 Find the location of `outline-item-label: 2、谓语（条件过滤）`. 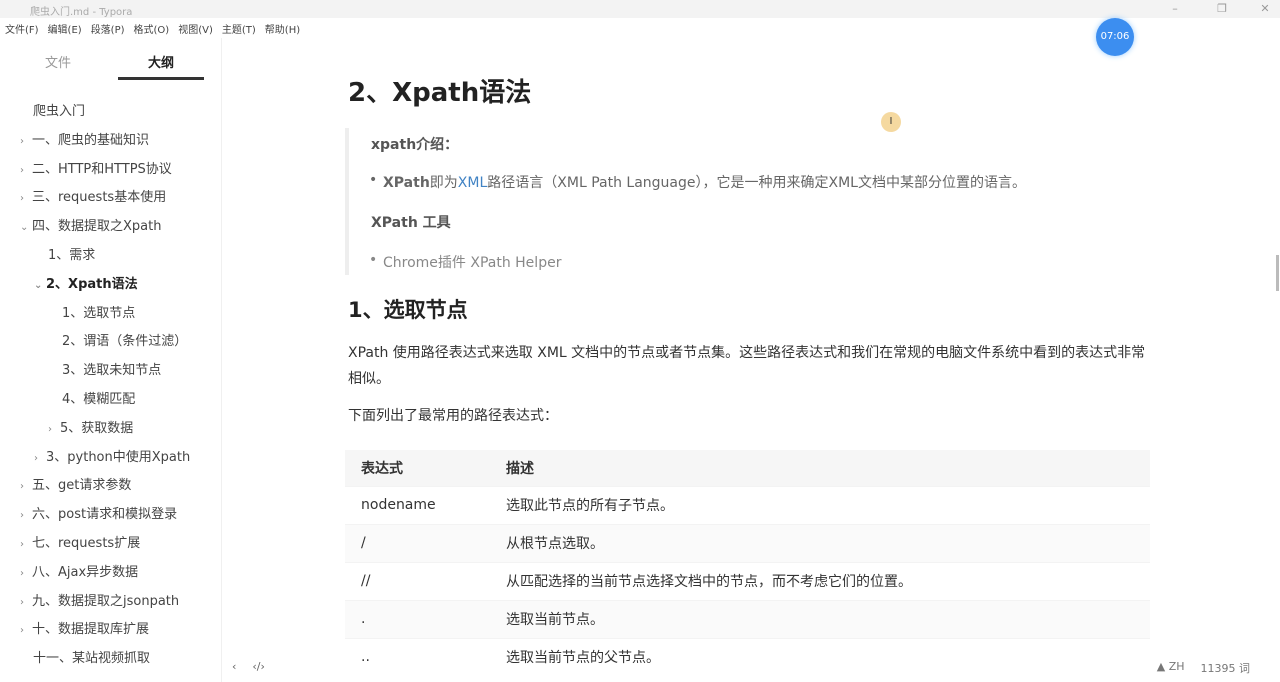

outline-item-label: 2、谓语（条件过滤） is located at coordinates (125, 342).